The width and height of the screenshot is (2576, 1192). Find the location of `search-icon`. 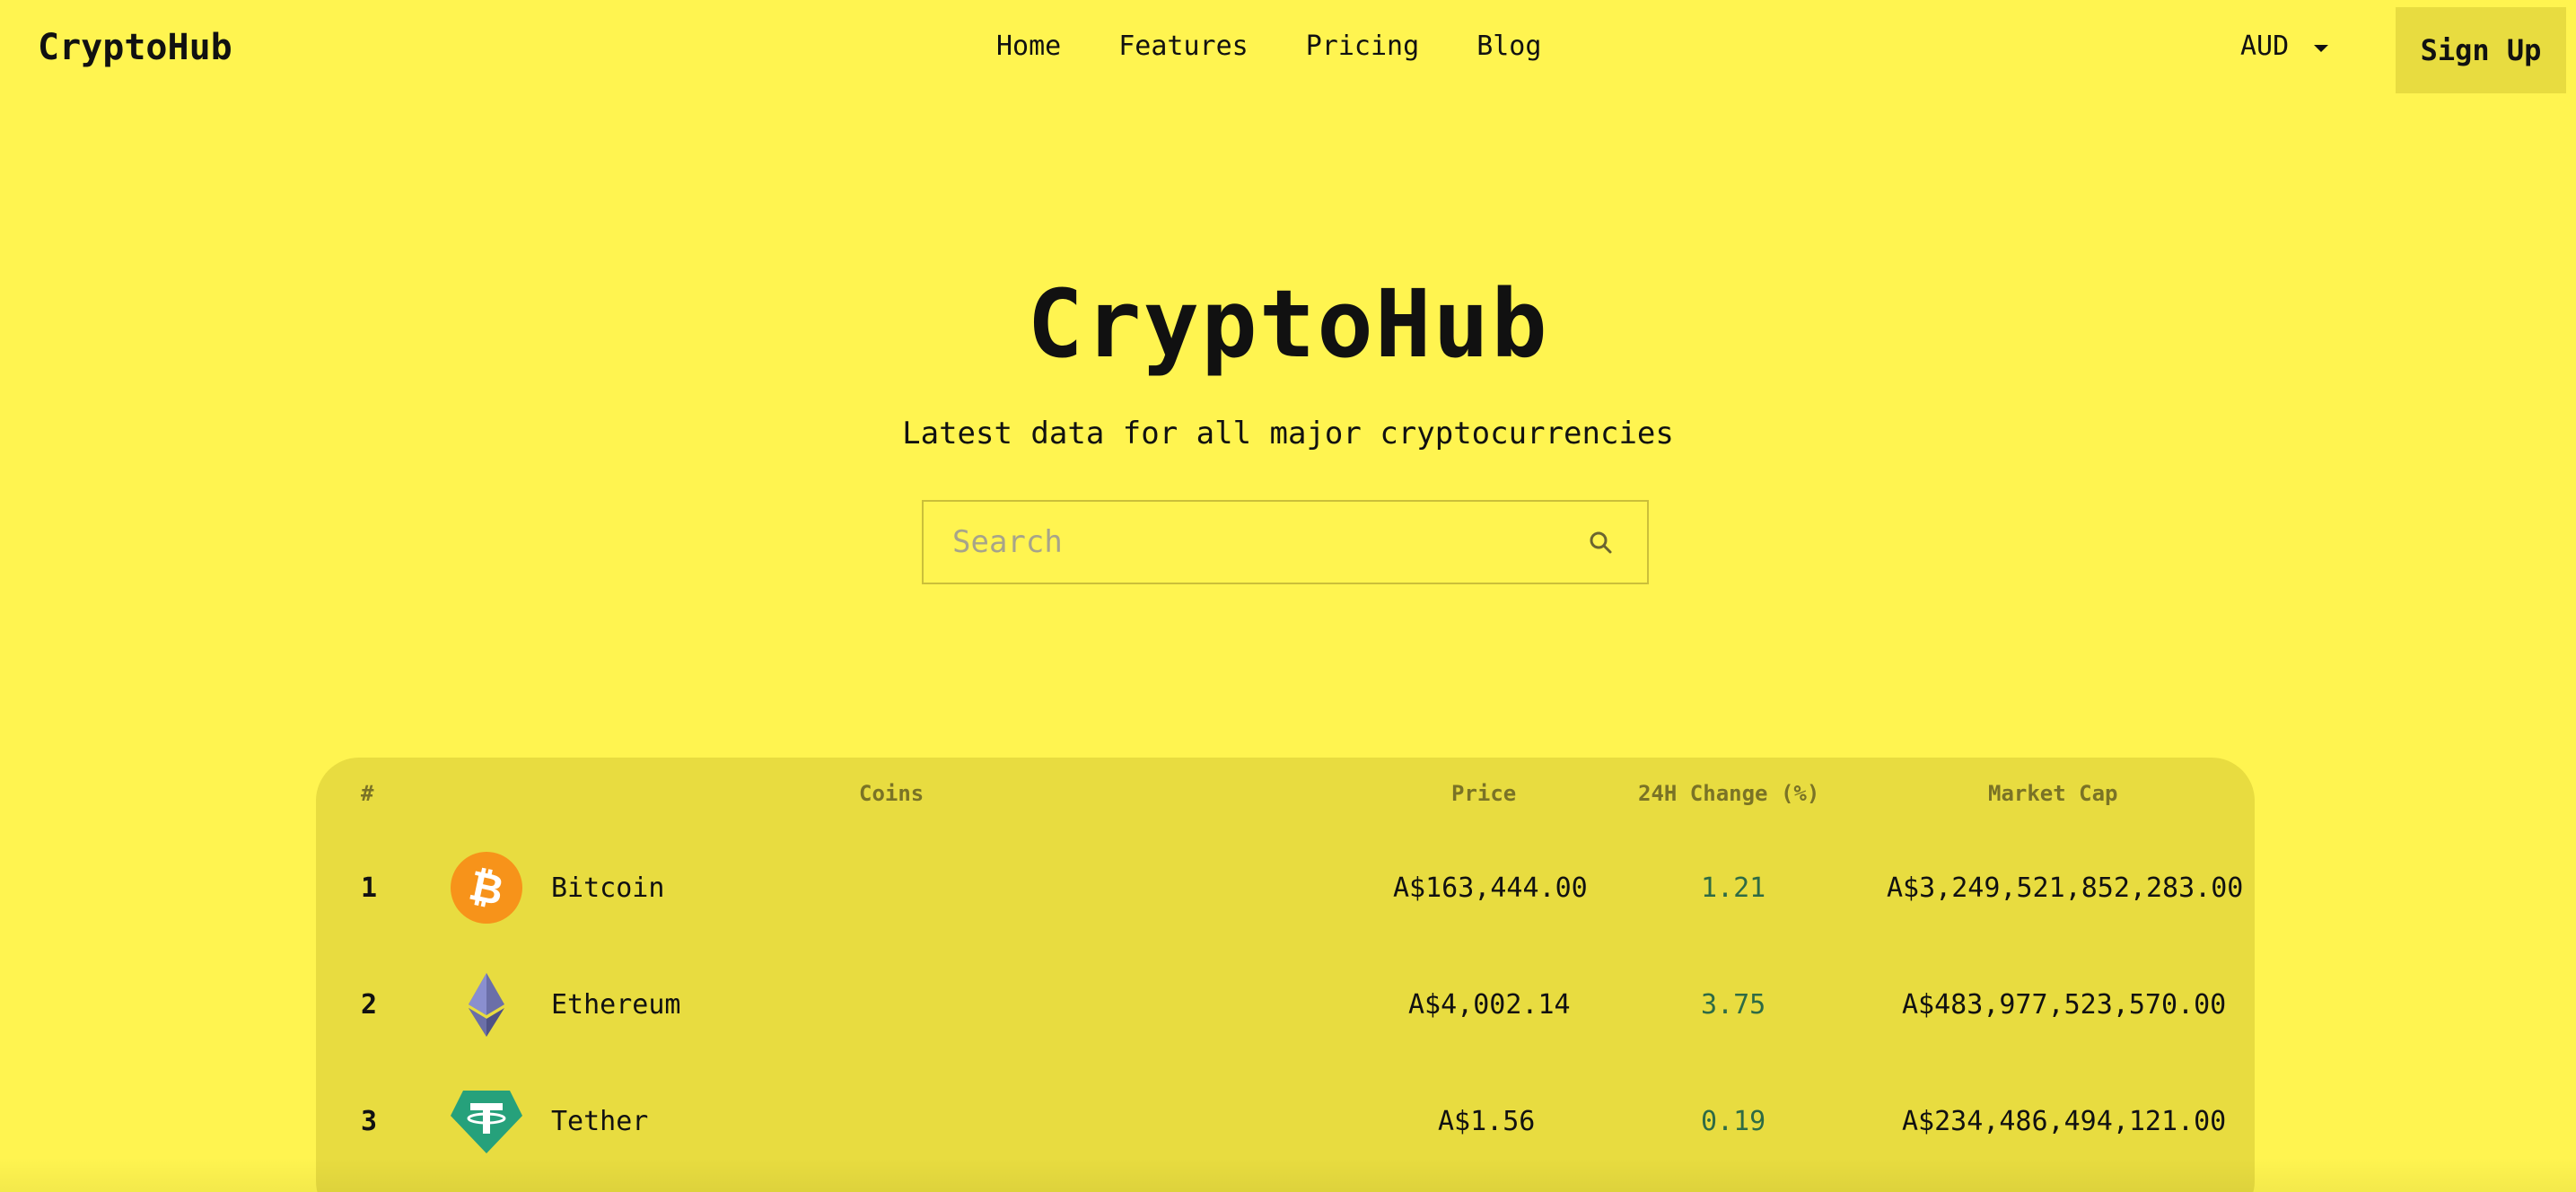

search-icon is located at coordinates (1600, 542).